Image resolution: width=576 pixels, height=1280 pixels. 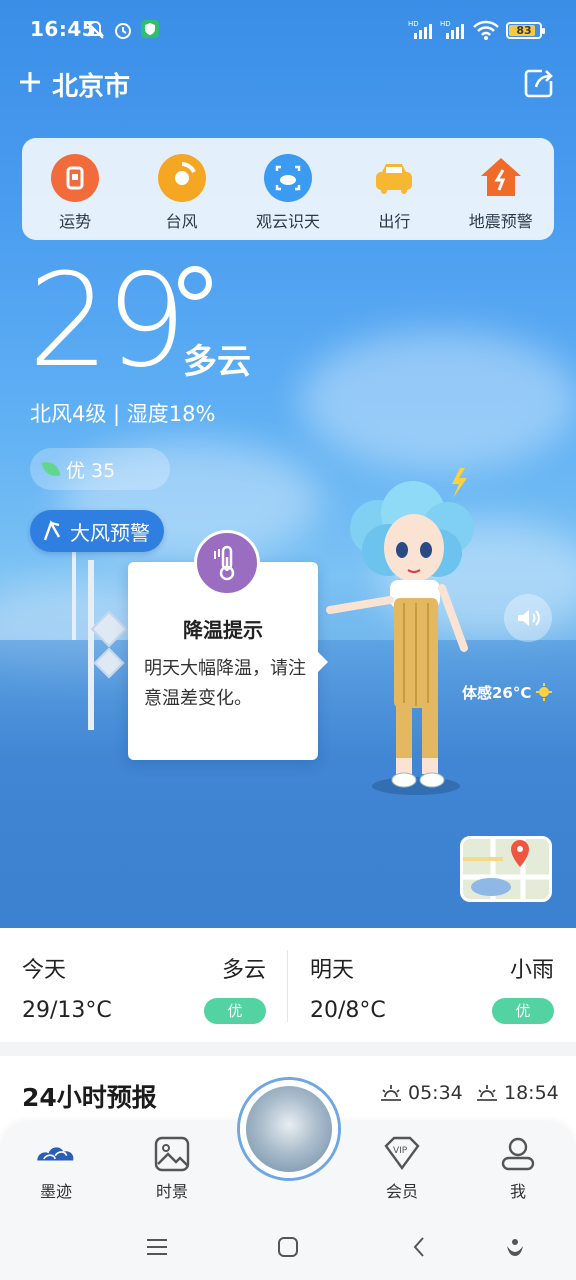 What do you see at coordinates (438, 400) in the screenshot?
I see `background-cloud` at bounding box center [438, 400].